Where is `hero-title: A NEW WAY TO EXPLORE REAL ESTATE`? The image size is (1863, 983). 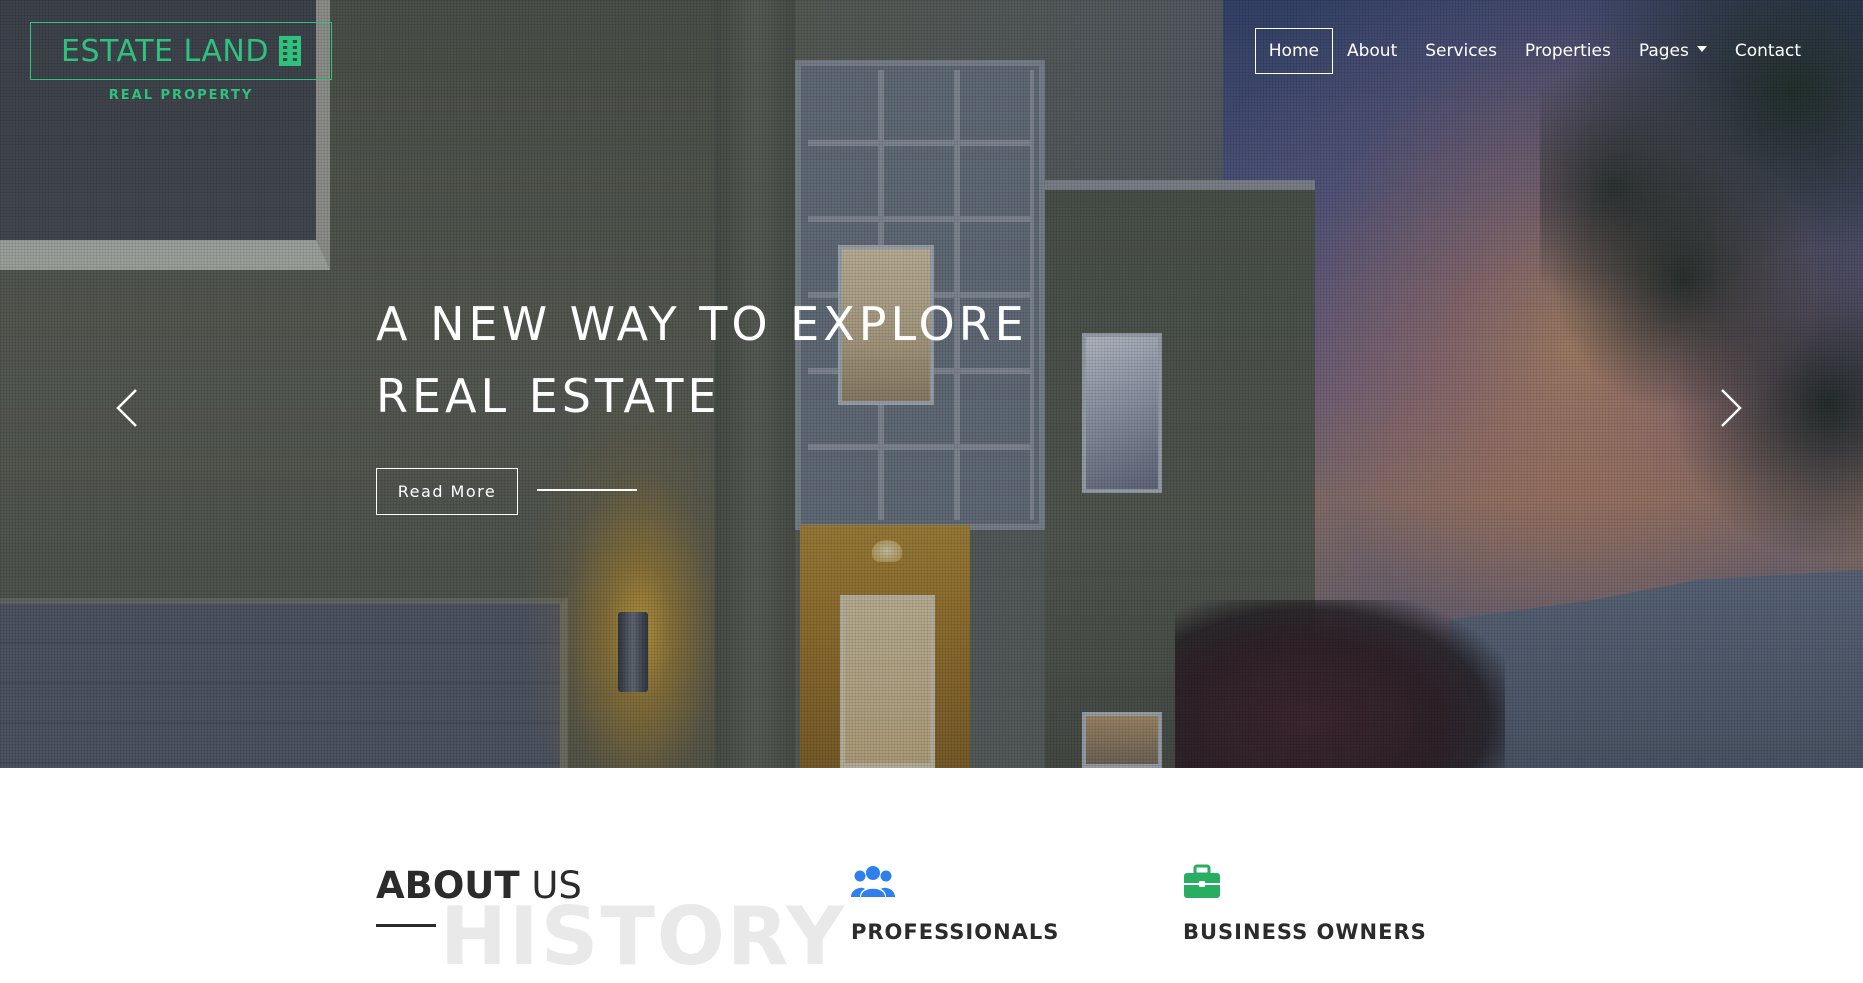 hero-title: A NEW WAY TO EXPLORE REAL ESTATE is located at coordinates (756, 360).